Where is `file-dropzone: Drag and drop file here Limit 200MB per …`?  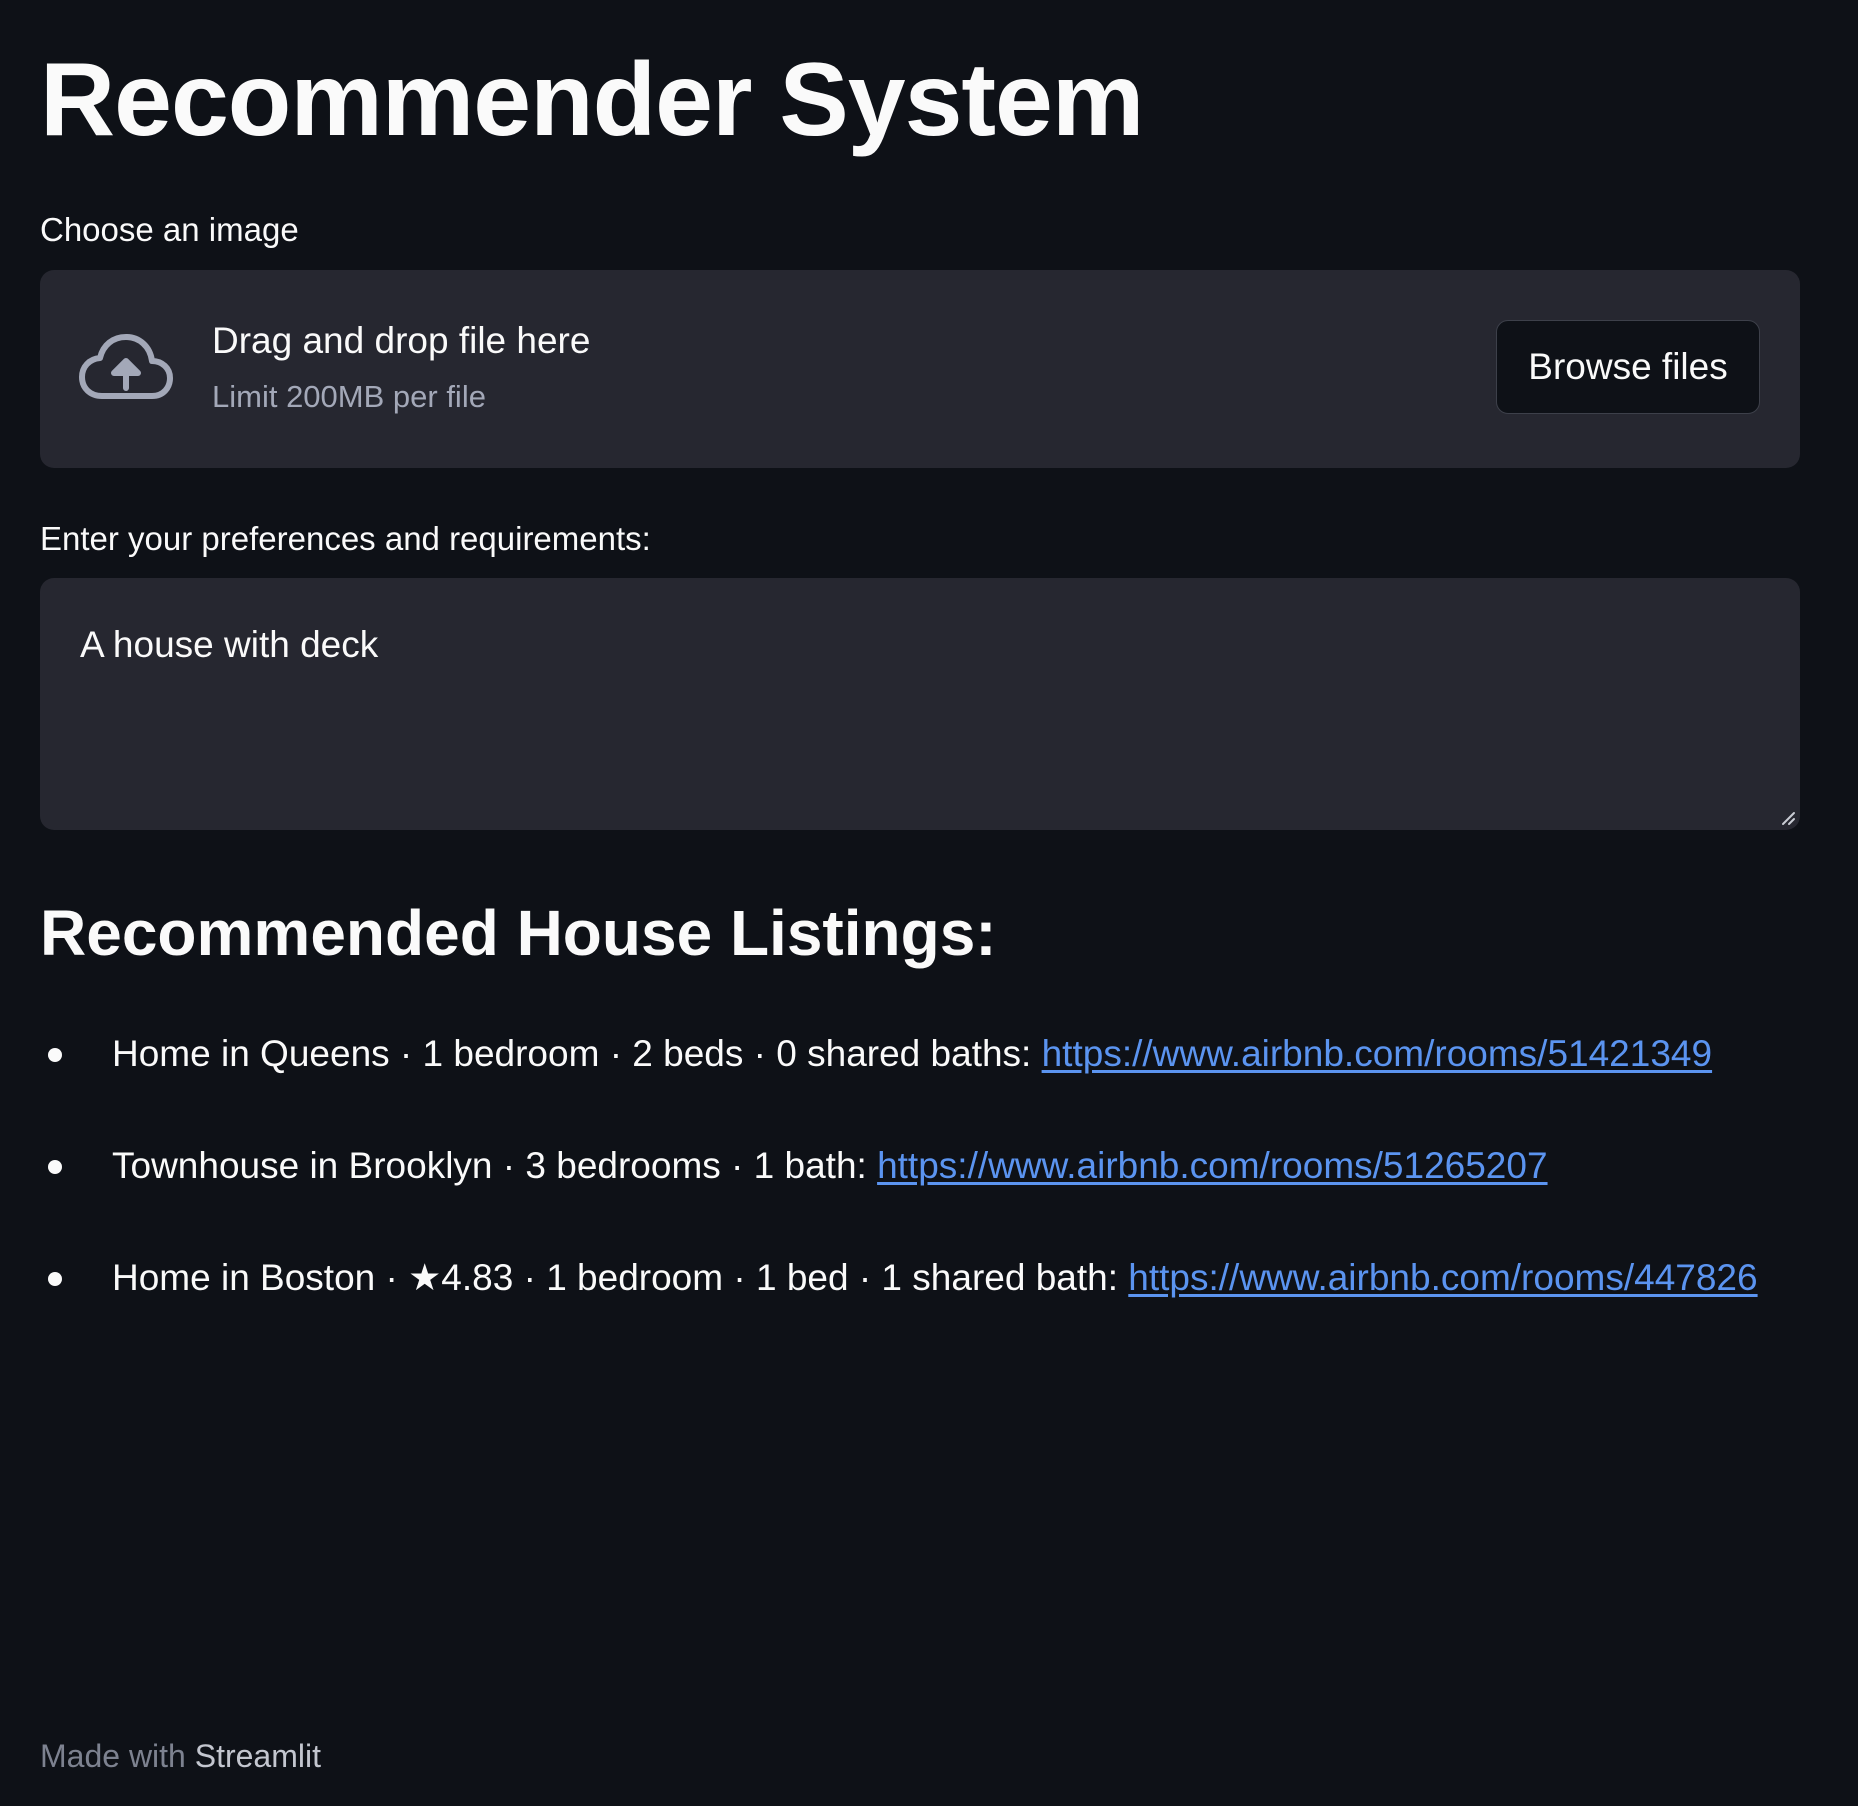 file-dropzone: Drag and drop file here Limit 200MB per … is located at coordinates (920, 369).